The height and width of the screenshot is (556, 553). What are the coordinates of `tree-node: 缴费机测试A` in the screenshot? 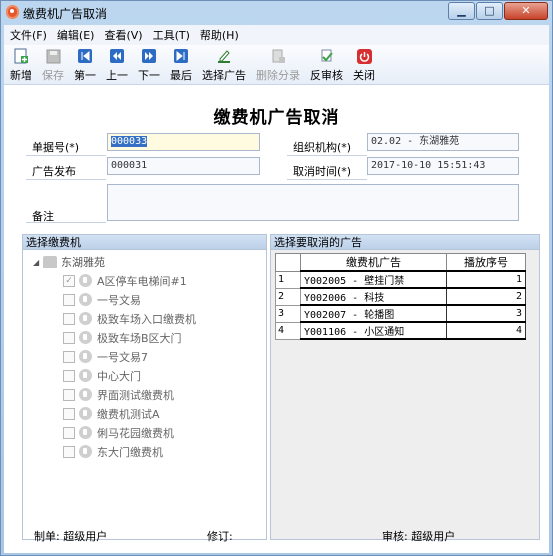 It's located at (149, 413).